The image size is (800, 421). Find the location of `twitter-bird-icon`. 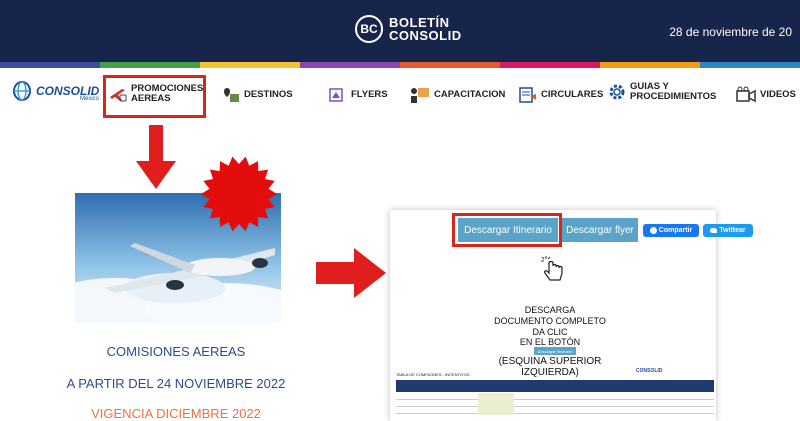

twitter-bird-icon is located at coordinates (714, 230).